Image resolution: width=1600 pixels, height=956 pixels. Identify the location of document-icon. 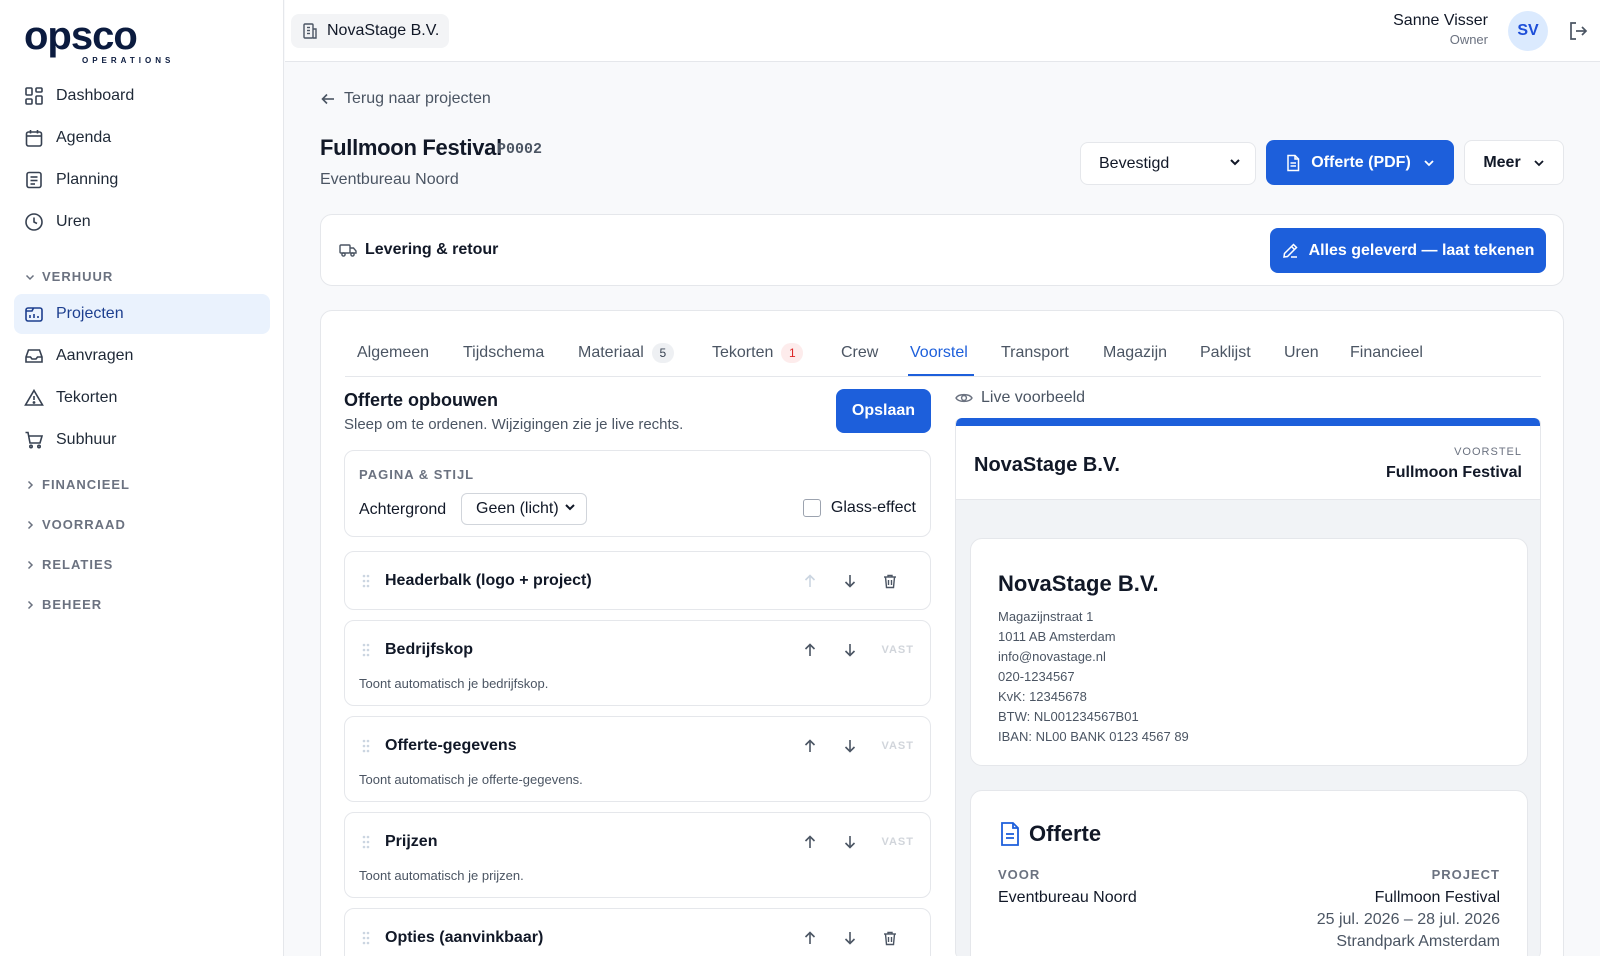
(1010, 834).